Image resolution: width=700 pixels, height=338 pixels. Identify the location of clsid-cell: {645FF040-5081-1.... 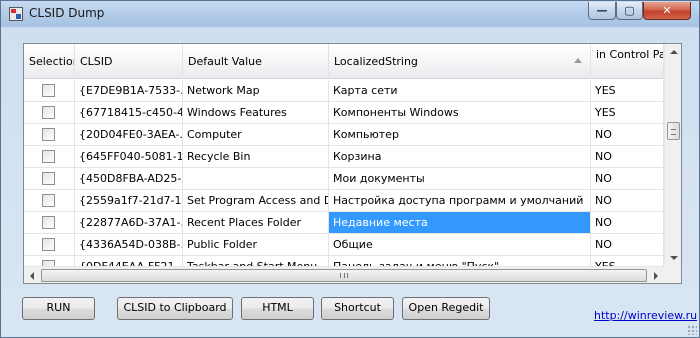
(129, 157).